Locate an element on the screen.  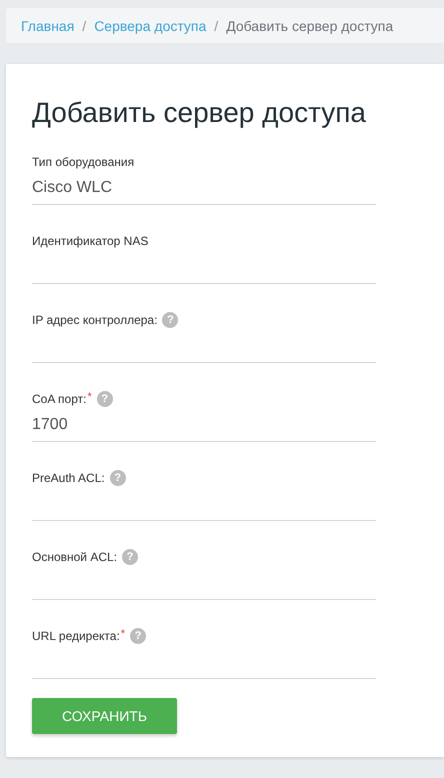
field-label: Тип оборудования is located at coordinates (83, 162).